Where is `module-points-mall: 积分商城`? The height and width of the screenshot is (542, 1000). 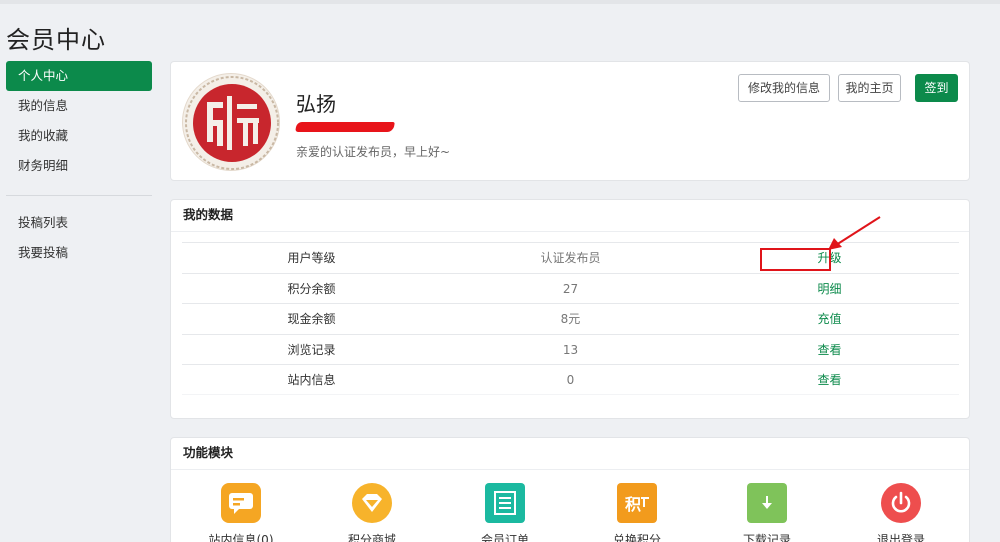
module-points-mall: 积分商城 is located at coordinates (372, 512).